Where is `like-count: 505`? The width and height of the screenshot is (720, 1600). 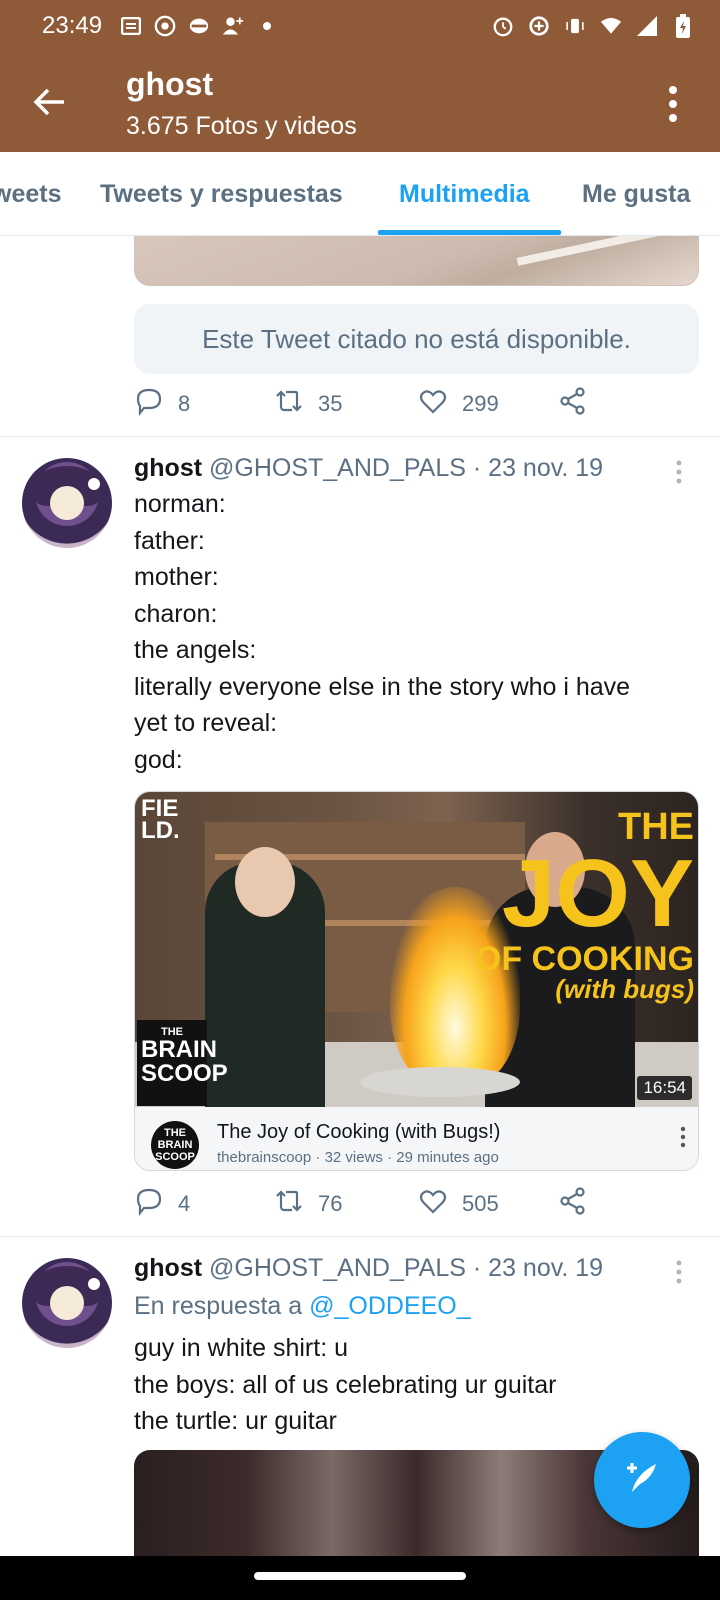
like-count: 505 is located at coordinates (480, 1203).